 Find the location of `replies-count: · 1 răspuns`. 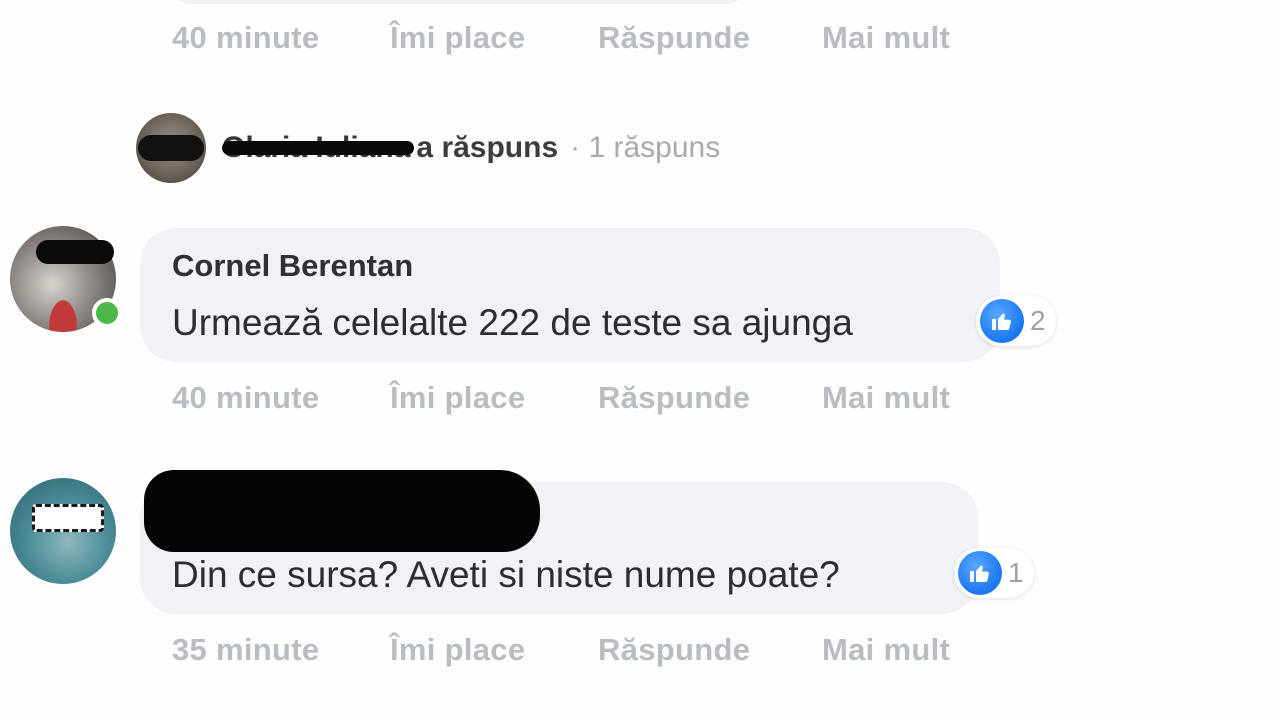

replies-count: · 1 răspuns is located at coordinates (645, 147).